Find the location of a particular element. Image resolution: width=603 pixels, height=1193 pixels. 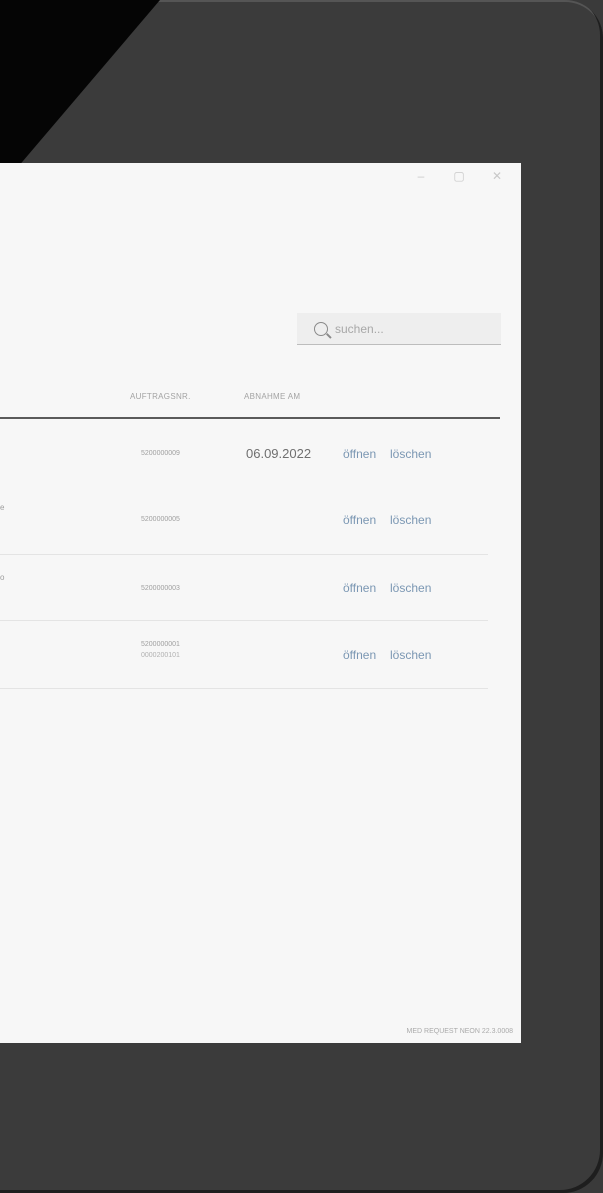

table-row: 5200000001 0000200101 öffnen löschen is located at coordinates (244, 655).